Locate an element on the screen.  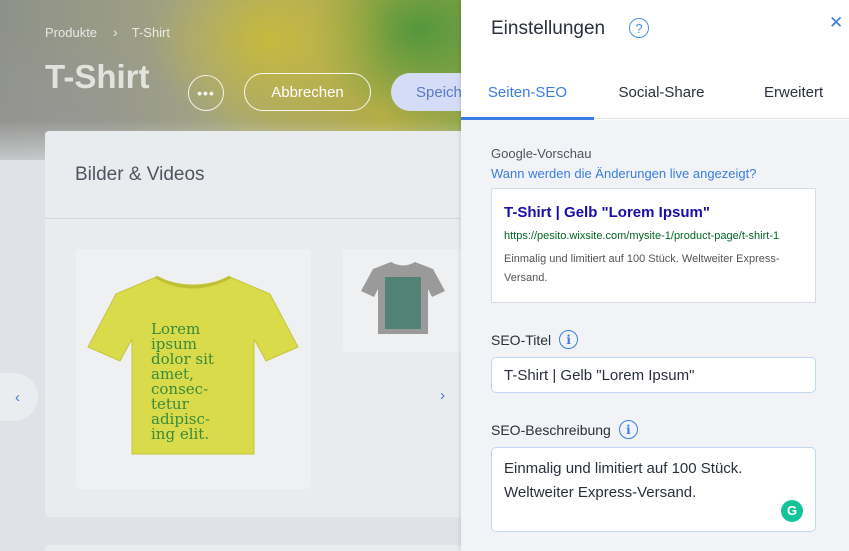
chevron-left-icon: ‹ is located at coordinates (17, 397).